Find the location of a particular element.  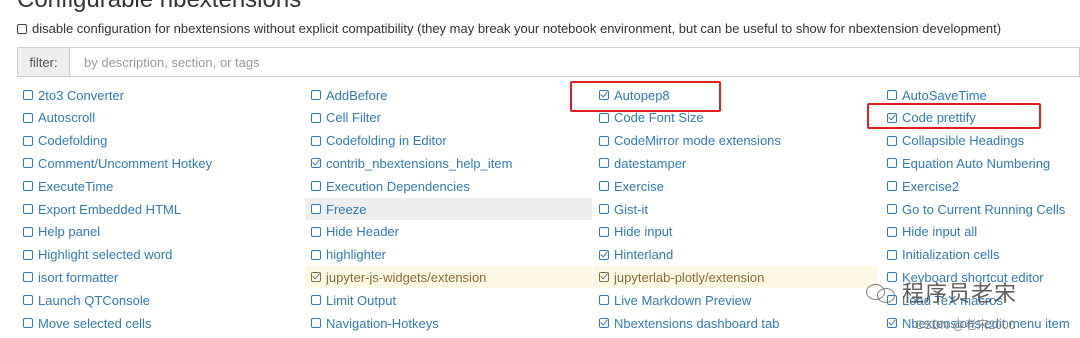

nbextension-item: Codefolding is located at coordinates (159, 141).